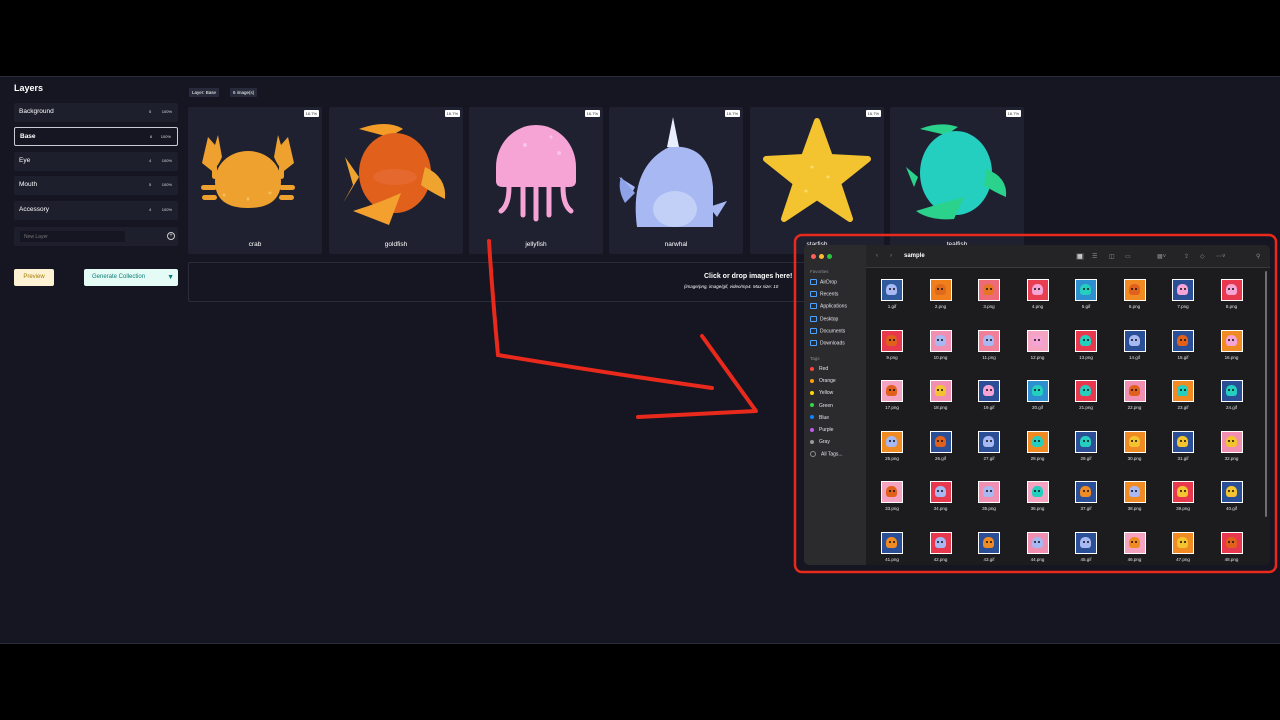 The height and width of the screenshot is (720, 1280). I want to click on file-name: 34.png, so click(941, 508).